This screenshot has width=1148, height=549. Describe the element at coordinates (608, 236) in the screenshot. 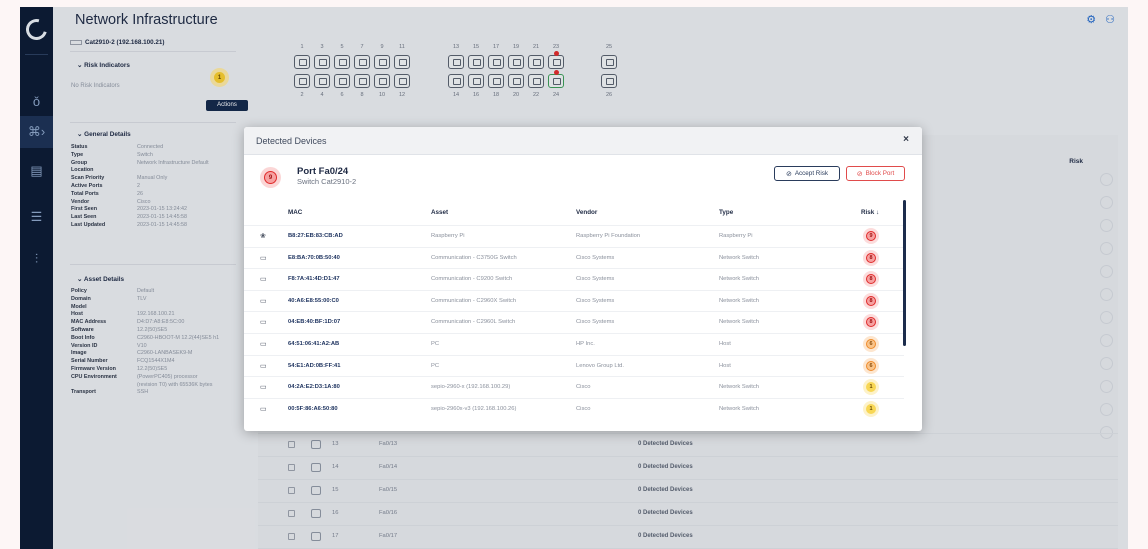

I see `vendor-cell: Raspberry Pi Foundation` at that location.